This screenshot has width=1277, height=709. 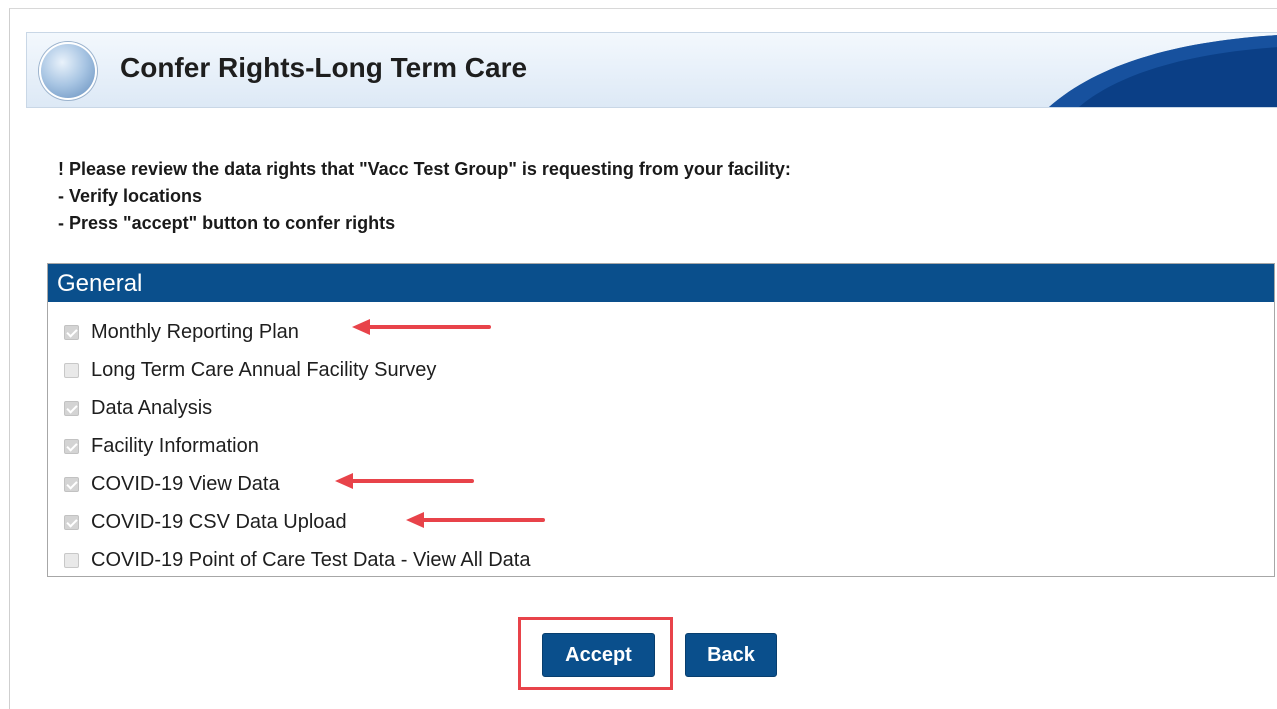 I want to click on page-header: Confer Rights-Long Term Care, so click(x=651, y=70).